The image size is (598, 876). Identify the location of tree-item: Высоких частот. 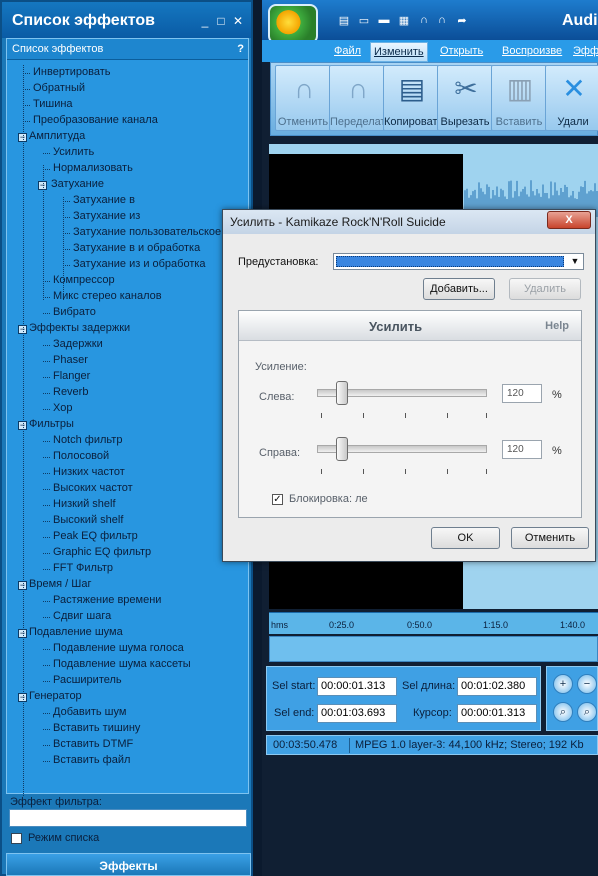
(127, 489).